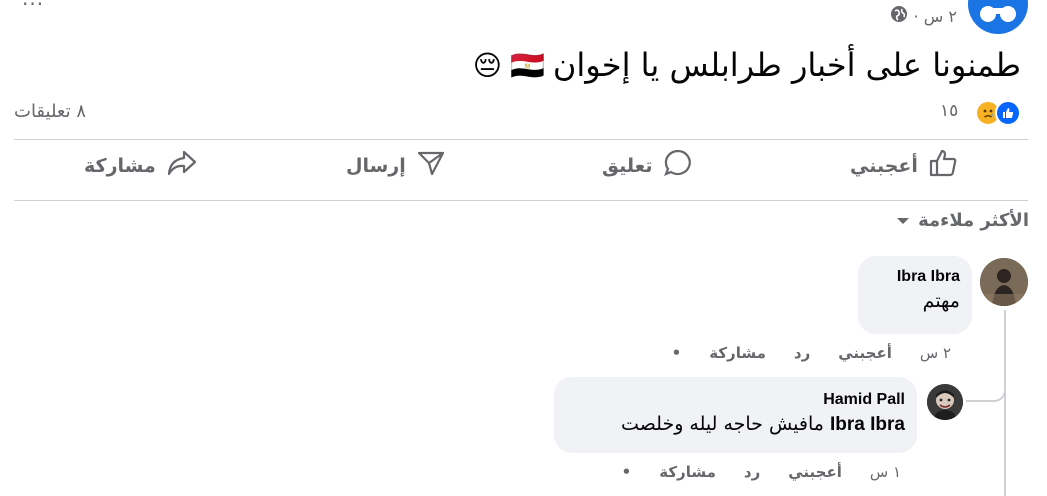 The width and height of the screenshot is (1047, 496). What do you see at coordinates (973, 220) in the screenshot?
I see `sort-label: الأكثر ملاءمة` at bounding box center [973, 220].